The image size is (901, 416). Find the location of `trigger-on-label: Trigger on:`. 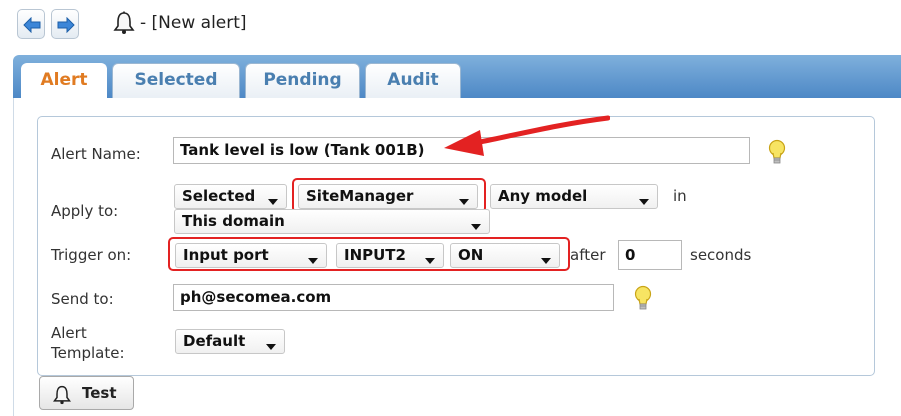

trigger-on-label: Trigger on: is located at coordinates (91, 255).